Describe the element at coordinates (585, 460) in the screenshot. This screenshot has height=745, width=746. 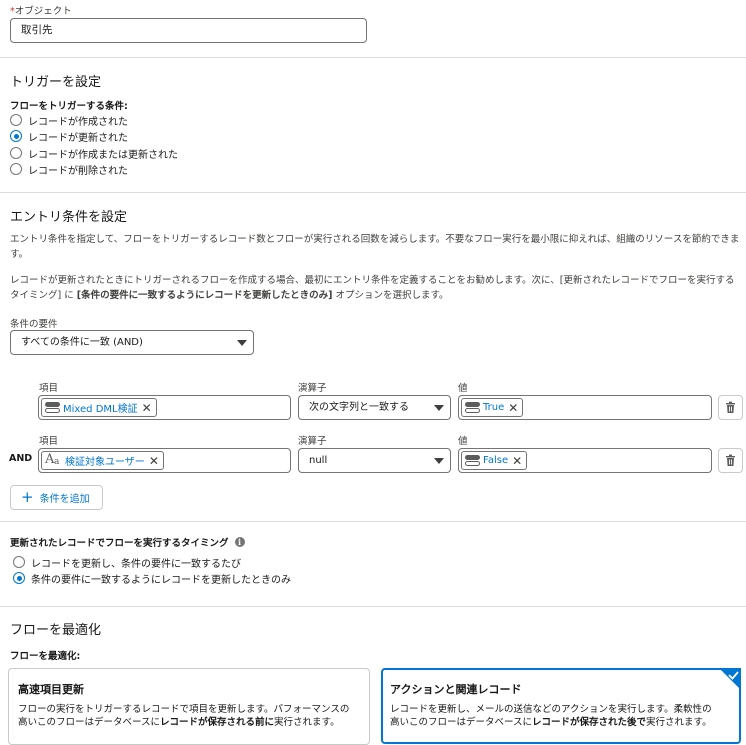
I see `condition-value-input: False ✕` at that location.